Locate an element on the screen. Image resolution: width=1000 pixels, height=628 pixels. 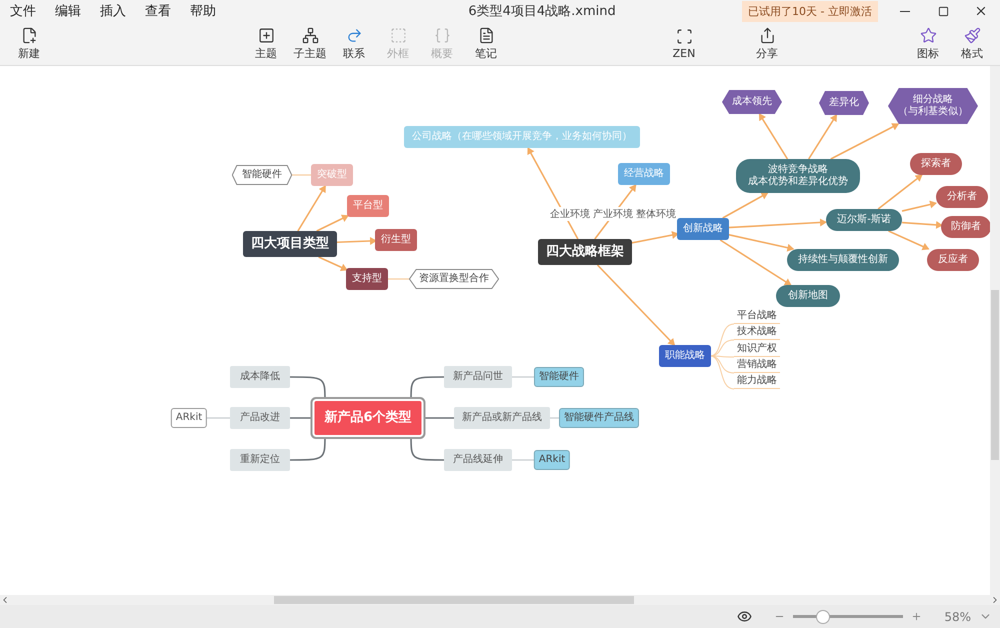
curved-arrow-icon is located at coordinates (354, 35).